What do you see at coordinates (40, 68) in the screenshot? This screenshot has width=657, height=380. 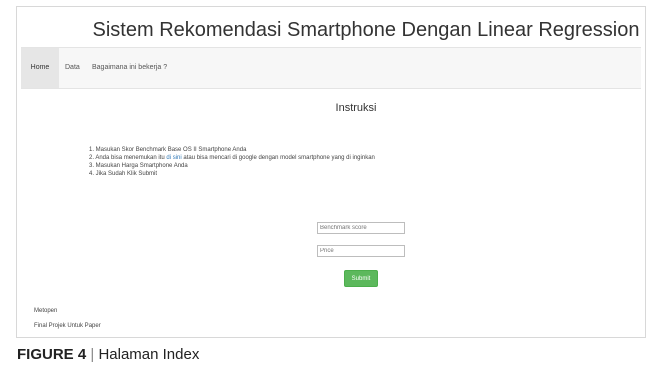 I see `nav-home-link: Home` at bounding box center [40, 68].